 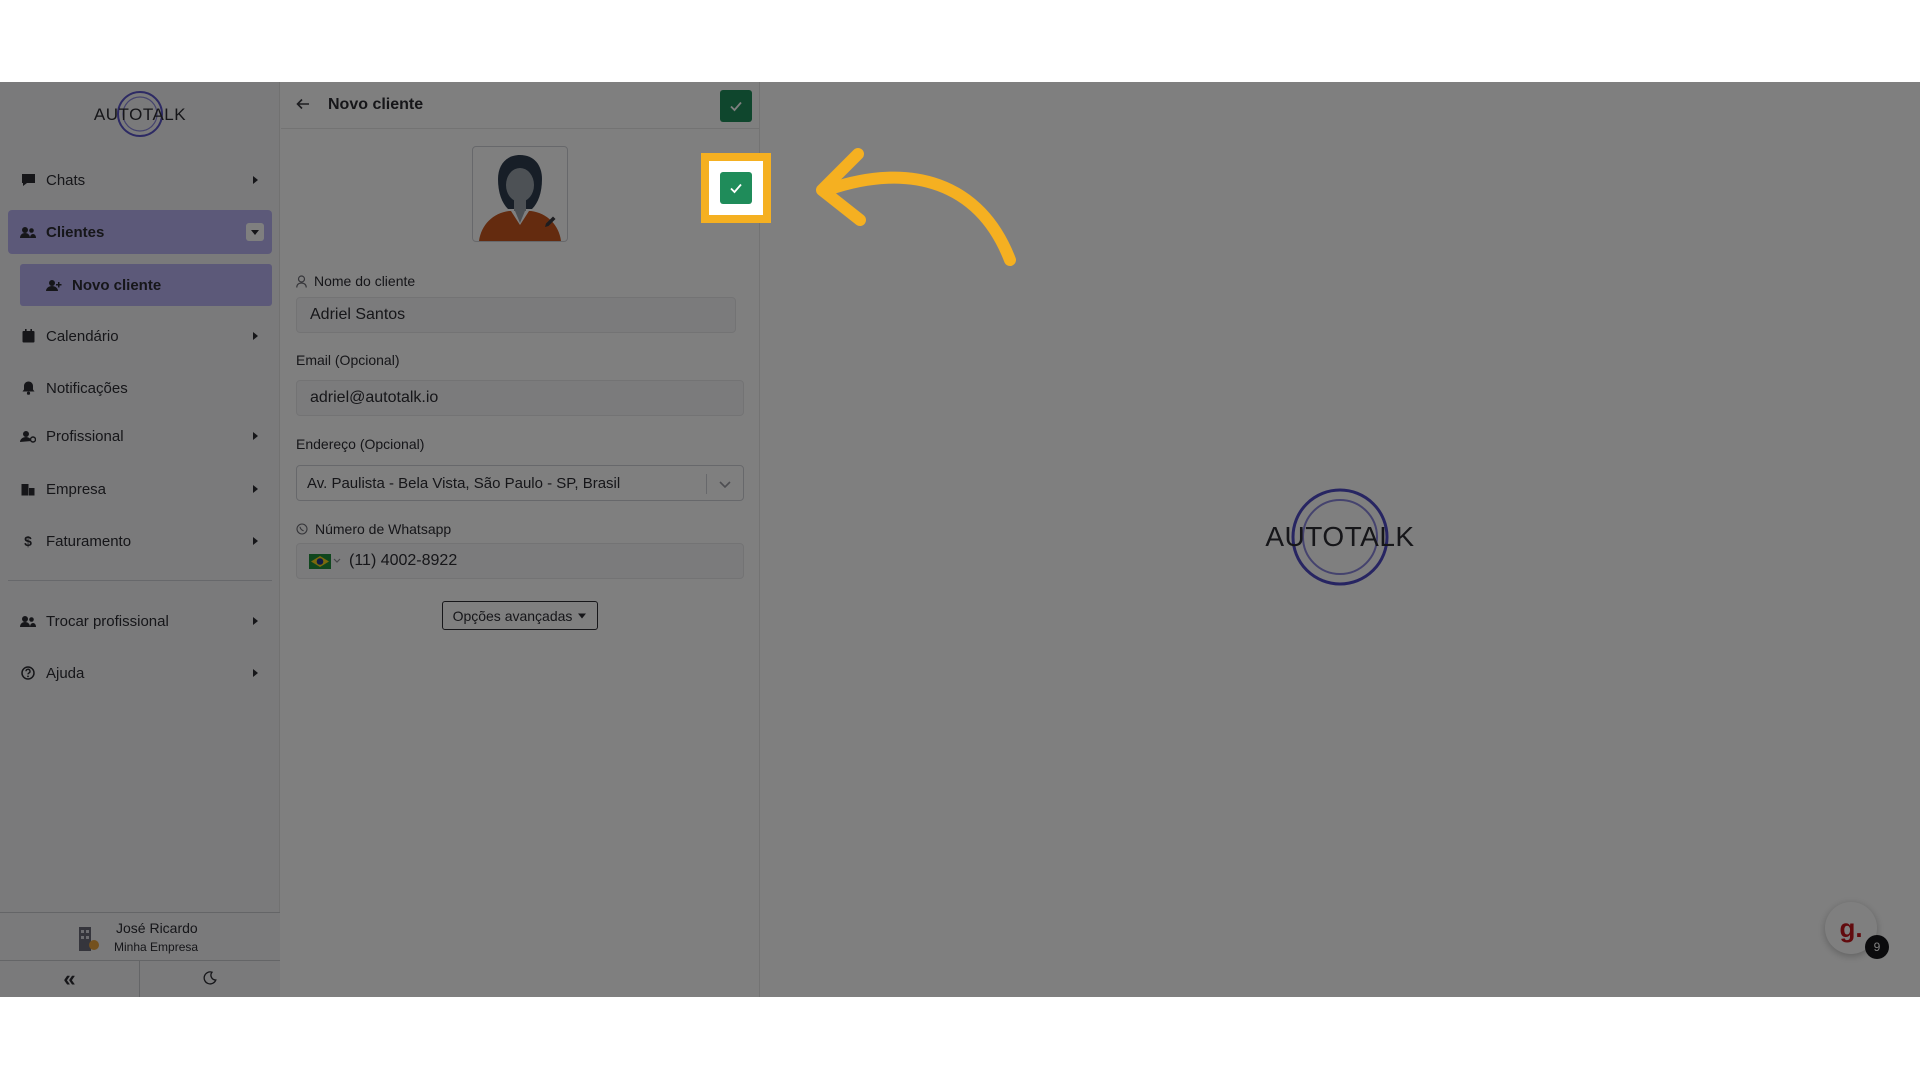 I want to click on check-icon, so click(x=736, y=188).